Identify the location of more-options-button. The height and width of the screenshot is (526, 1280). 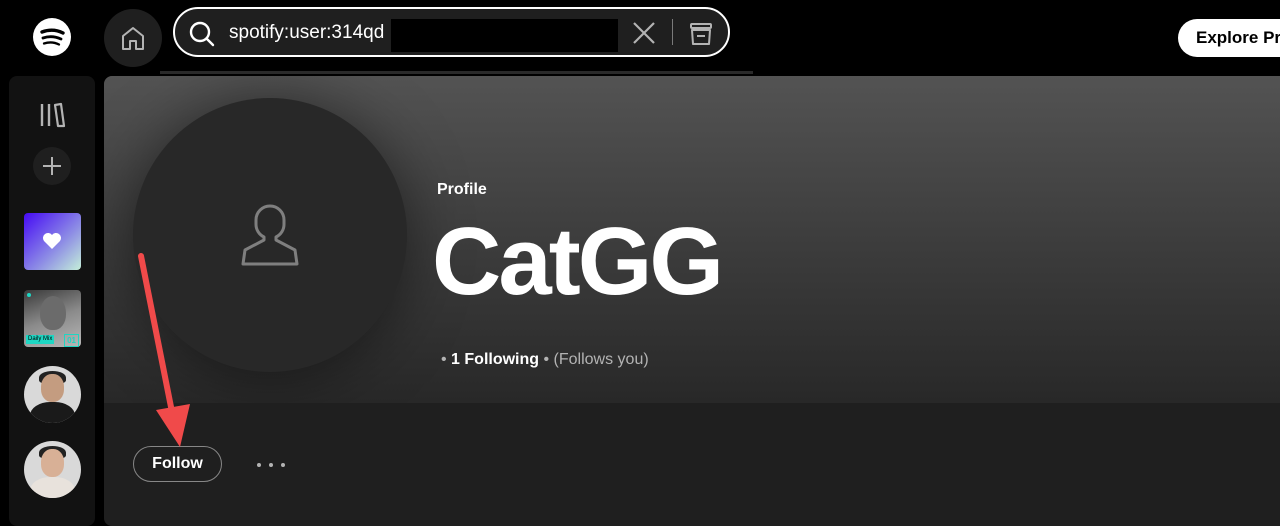
(271, 465).